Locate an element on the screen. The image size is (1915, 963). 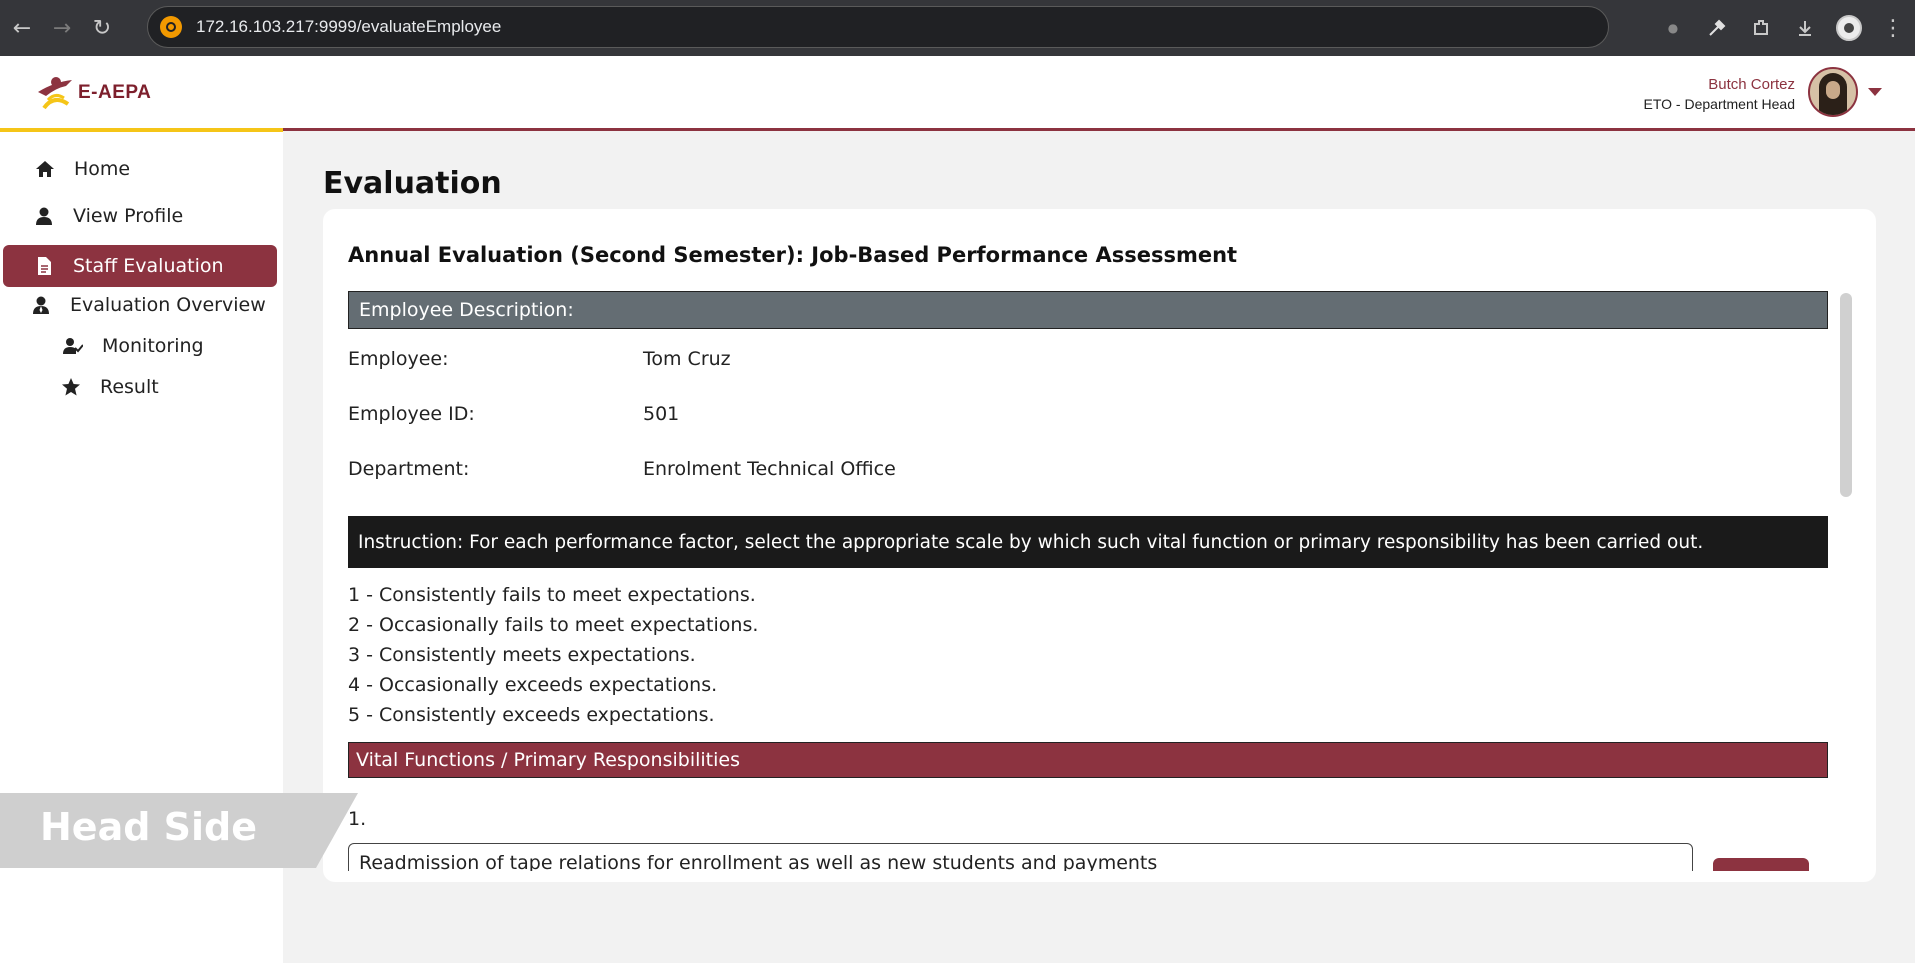
reload-icon: ↻ is located at coordinates (102, 28).